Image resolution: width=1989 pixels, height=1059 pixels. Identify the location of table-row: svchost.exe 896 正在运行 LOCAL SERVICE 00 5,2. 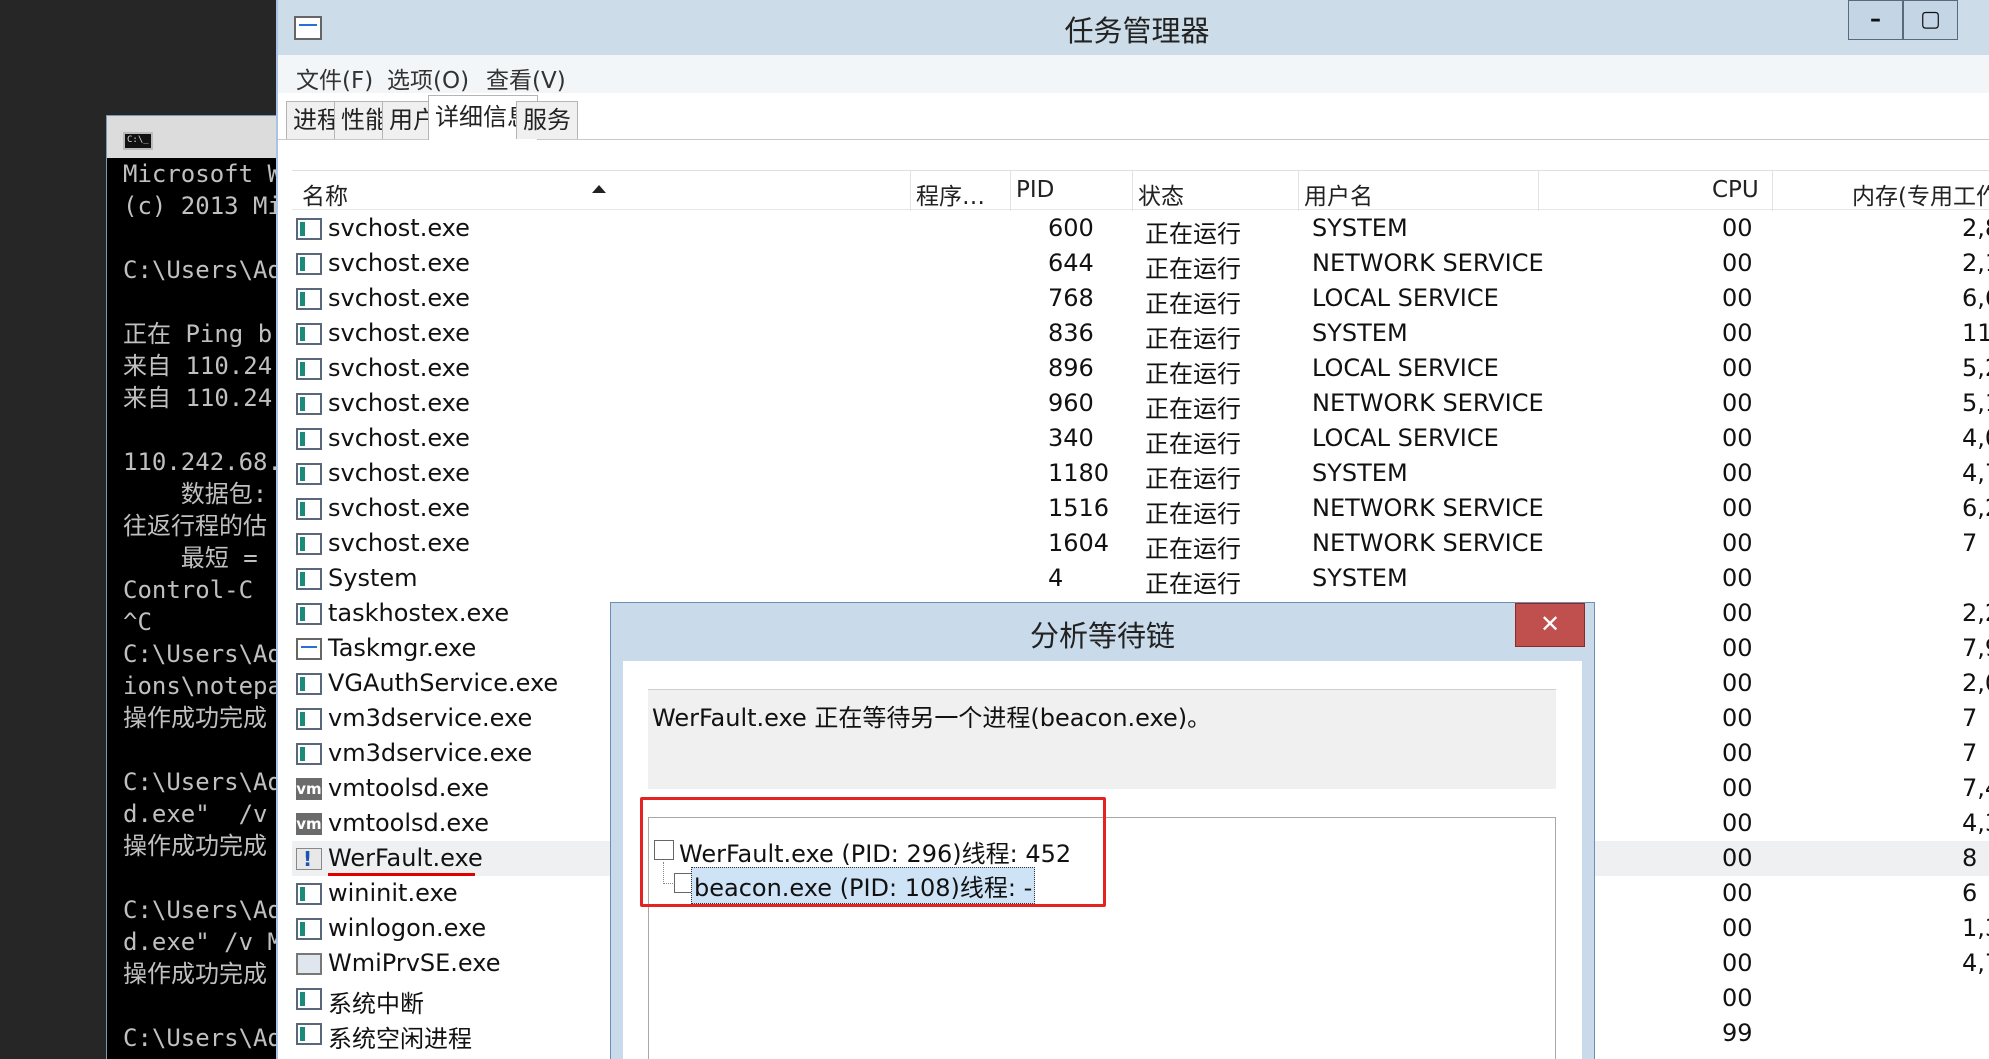
(1140, 369).